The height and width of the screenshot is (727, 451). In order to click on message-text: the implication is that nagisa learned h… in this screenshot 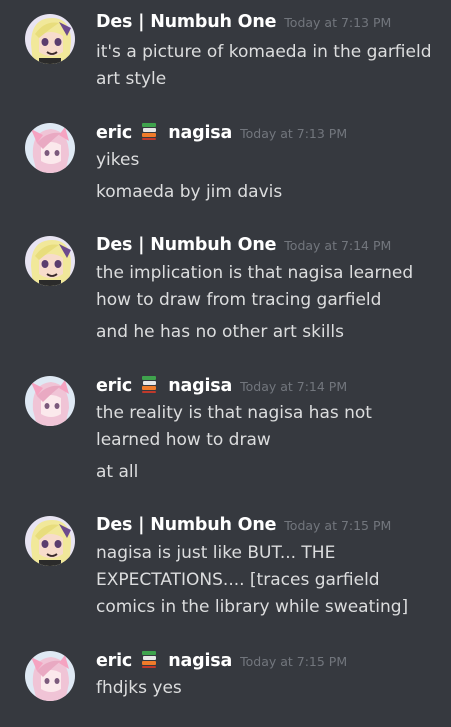, I will do `click(255, 286)`.